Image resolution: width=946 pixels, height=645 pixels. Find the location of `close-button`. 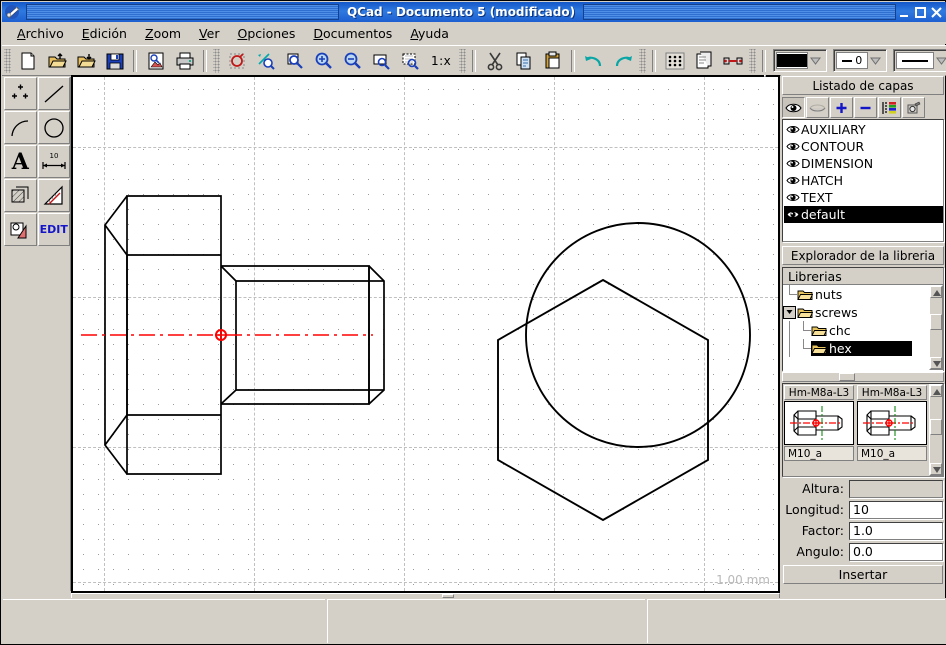

close-button is located at coordinates (936, 12).